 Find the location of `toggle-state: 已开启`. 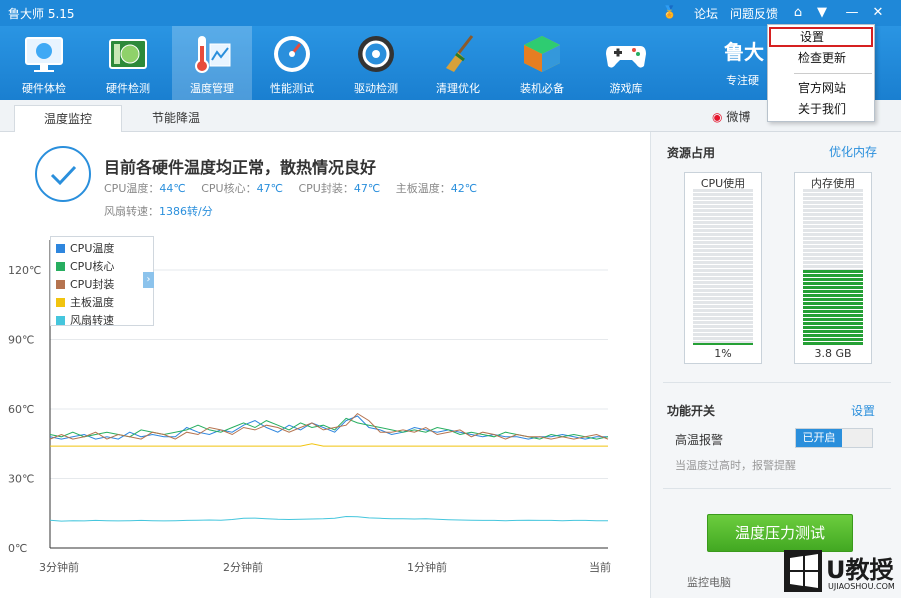

toggle-state: 已开启 is located at coordinates (819, 438).